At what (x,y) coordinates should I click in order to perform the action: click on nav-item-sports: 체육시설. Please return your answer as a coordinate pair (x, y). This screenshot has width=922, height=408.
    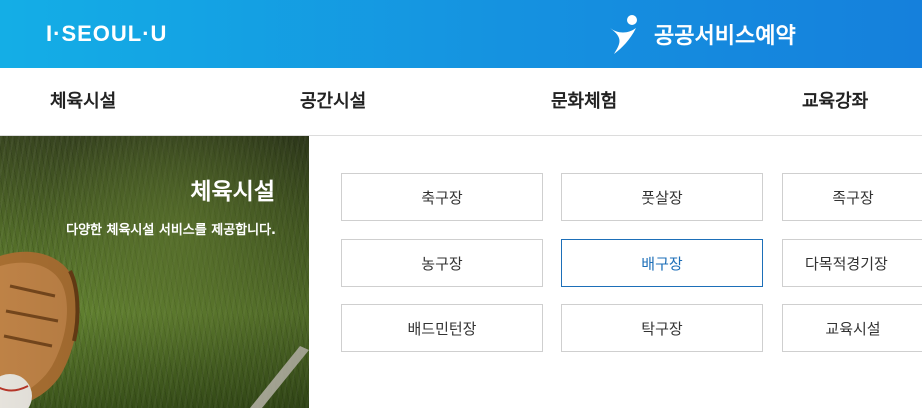
    Looking at the image, I should click on (83, 101).